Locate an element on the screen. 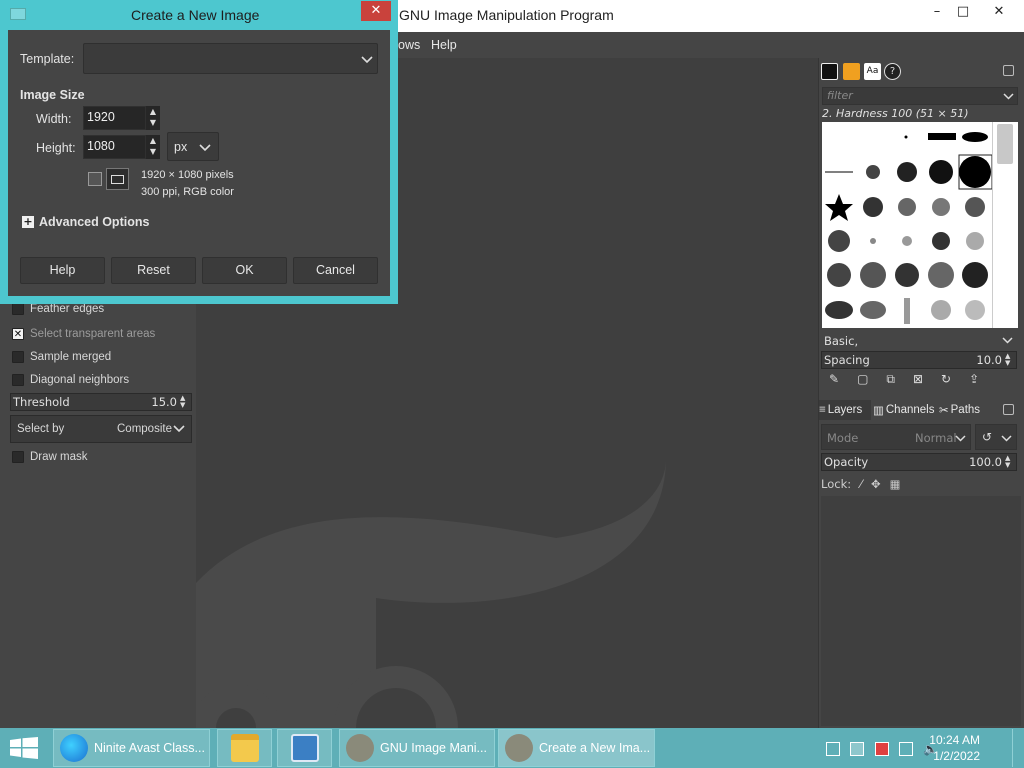 The image size is (1024, 768). tray-notification-icon is located at coordinates (833, 749).